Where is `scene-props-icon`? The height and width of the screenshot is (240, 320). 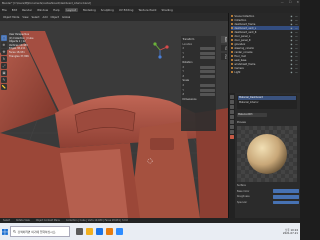 scene-props-icon is located at coordinates (232, 112).